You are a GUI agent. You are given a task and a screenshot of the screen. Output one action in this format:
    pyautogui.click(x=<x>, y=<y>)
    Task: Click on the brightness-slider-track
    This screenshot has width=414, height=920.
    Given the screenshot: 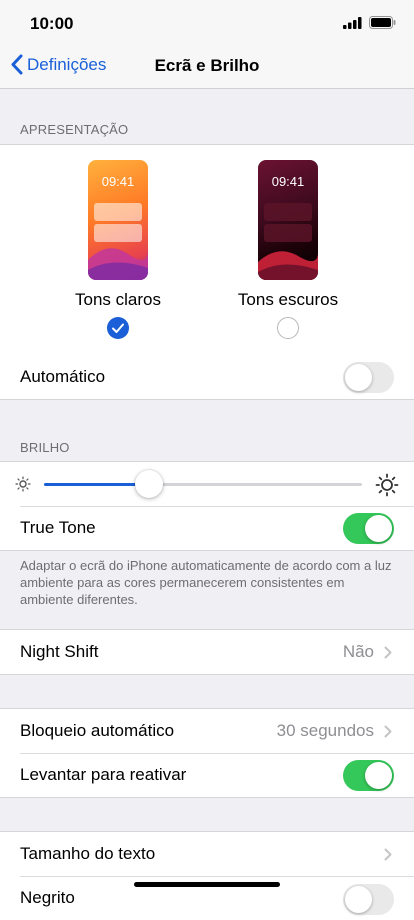 What is the action you would take?
    pyautogui.click(x=203, y=484)
    